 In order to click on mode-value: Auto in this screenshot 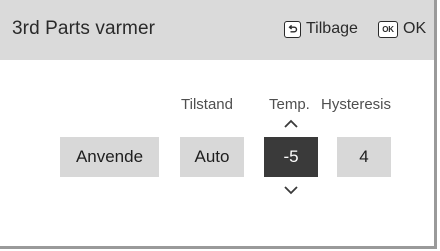, I will do `click(212, 156)`.